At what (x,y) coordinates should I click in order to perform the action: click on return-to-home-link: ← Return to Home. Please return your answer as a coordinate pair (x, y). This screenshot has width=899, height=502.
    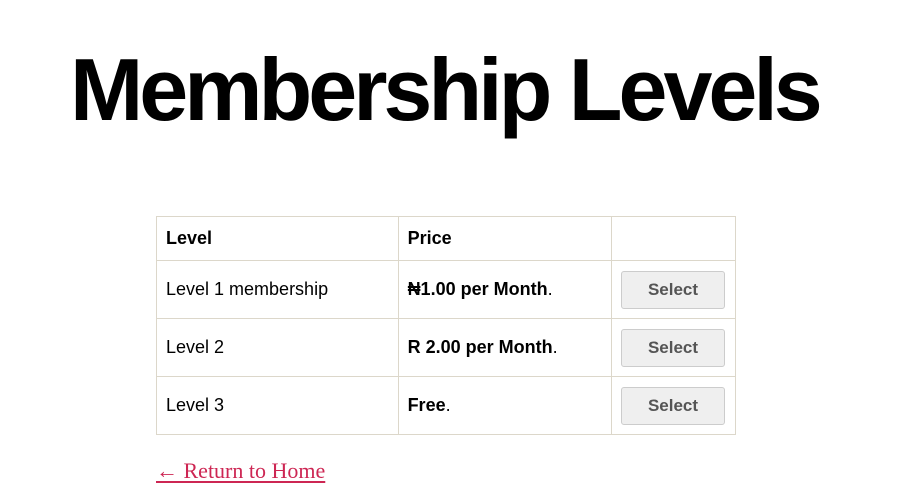
    Looking at the image, I should click on (240, 471).